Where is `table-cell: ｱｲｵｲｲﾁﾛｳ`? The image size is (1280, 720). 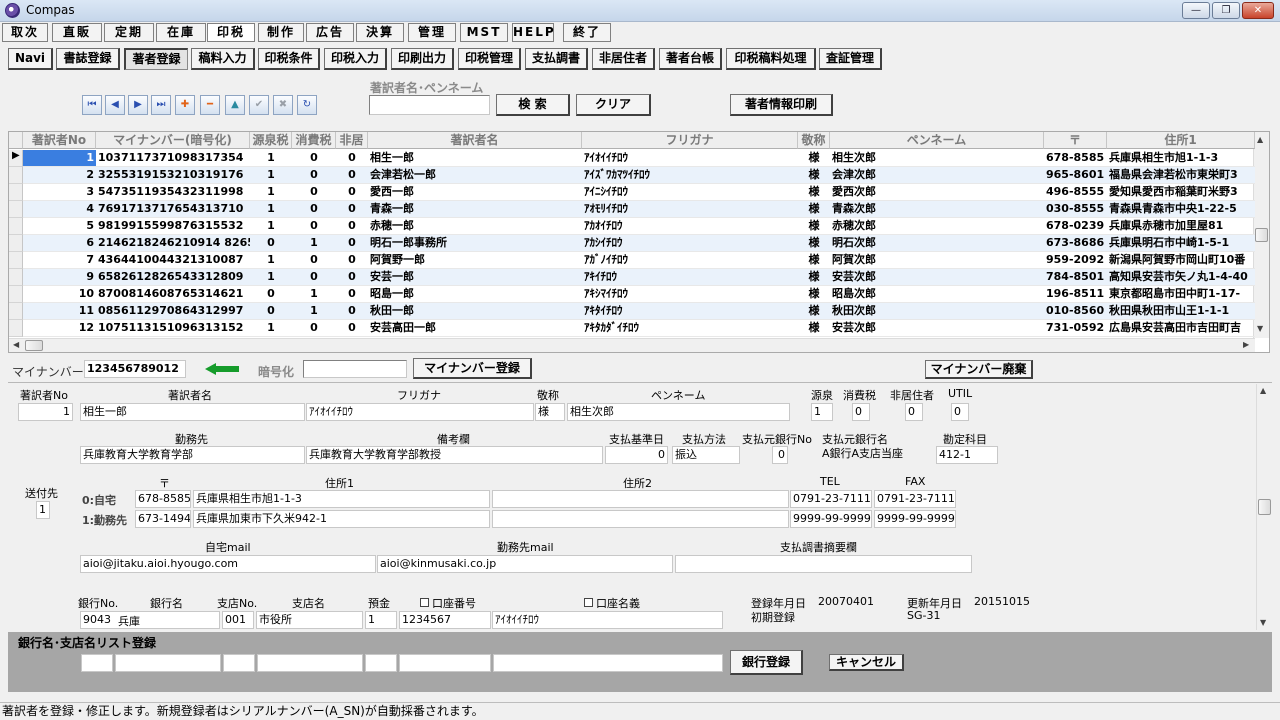 table-cell: ｱｲｵｲｲﾁﾛｳ is located at coordinates (690, 158).